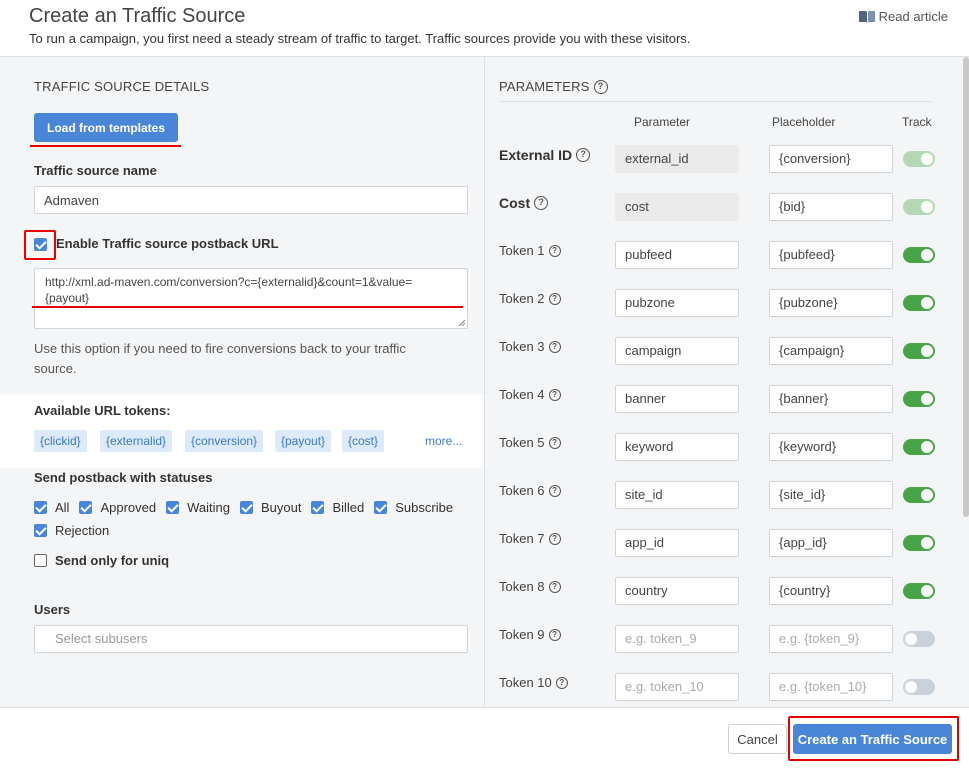  I want to click on scrollbar, so click(966, 287).